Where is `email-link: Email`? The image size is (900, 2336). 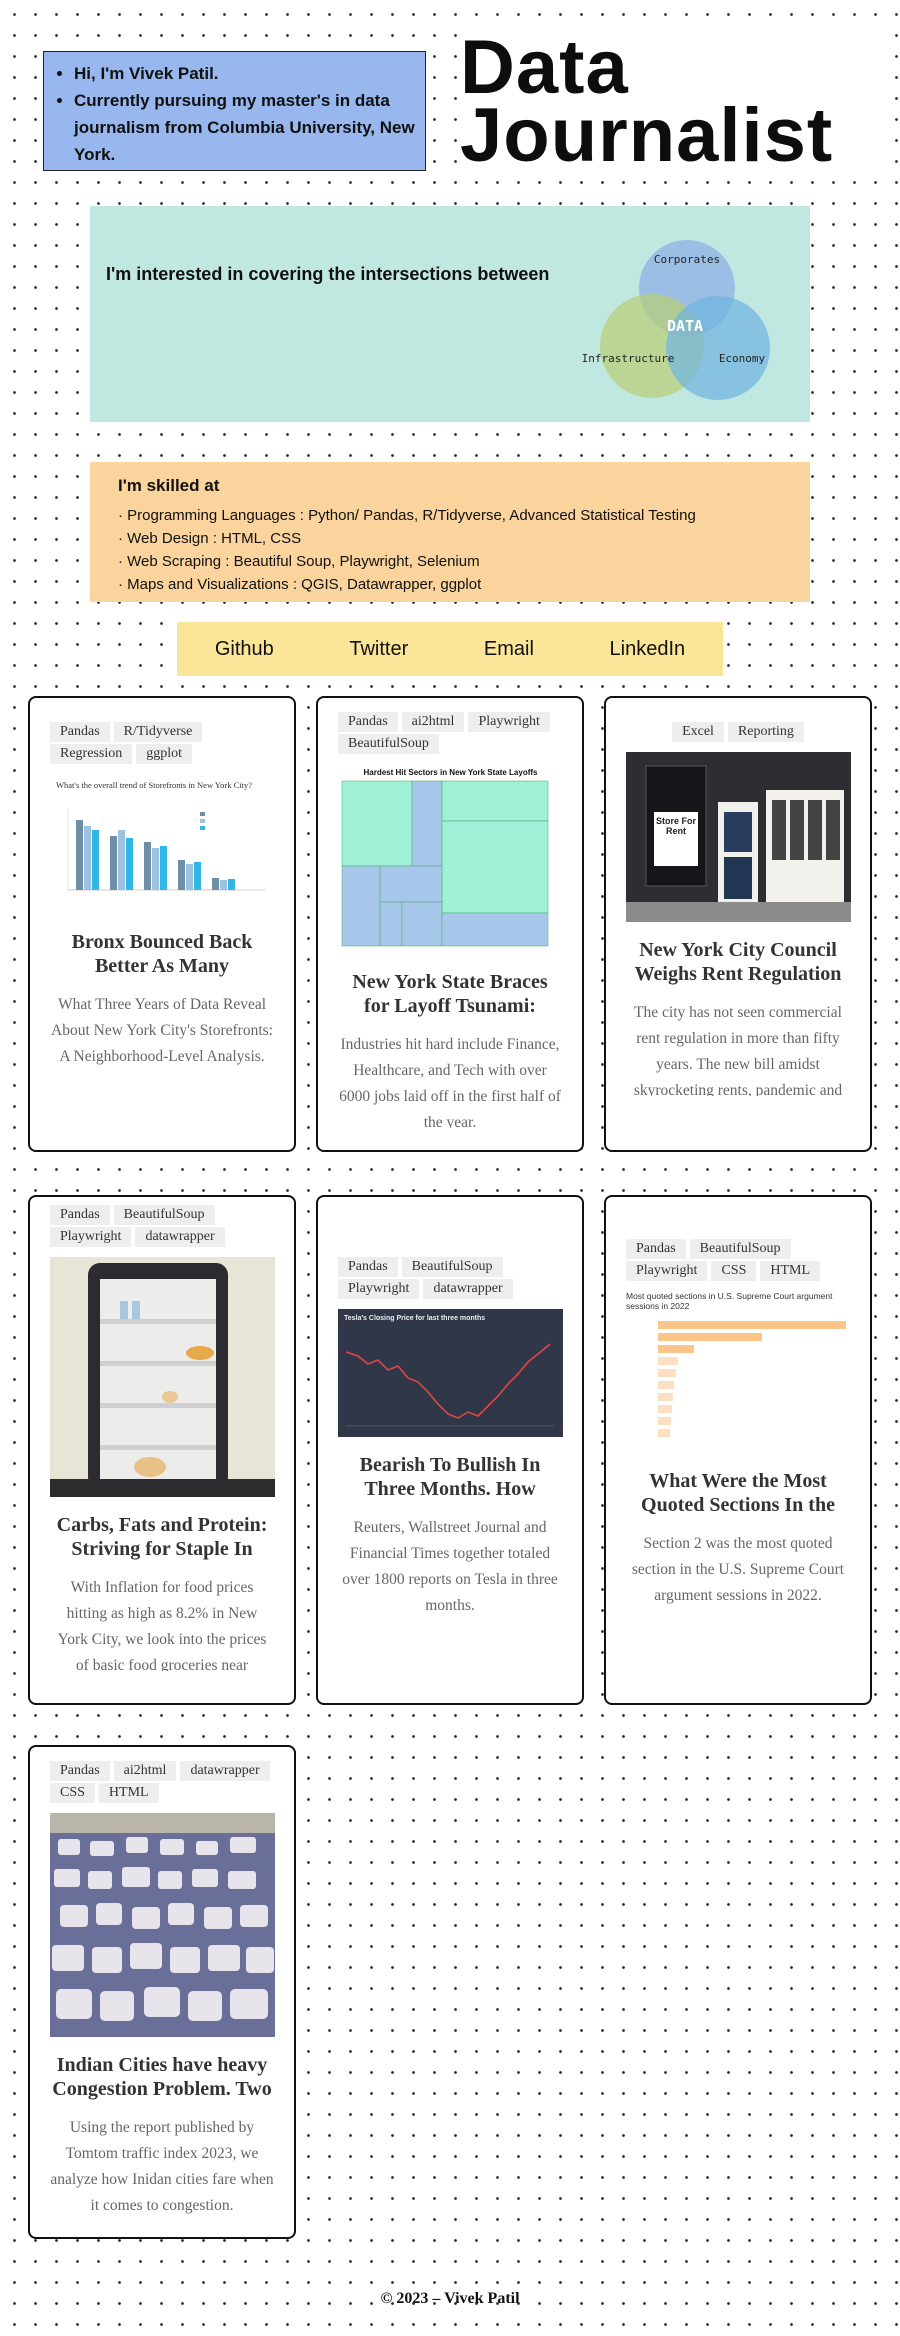
email-link: Email is located at coordinates (509, 649).